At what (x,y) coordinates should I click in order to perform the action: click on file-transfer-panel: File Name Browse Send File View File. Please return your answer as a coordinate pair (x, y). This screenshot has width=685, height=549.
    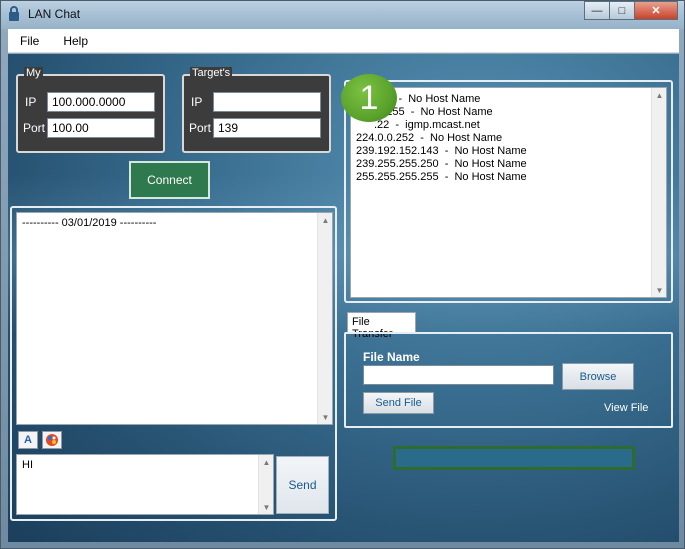
    Looking at the image, I should click on (508, 380).